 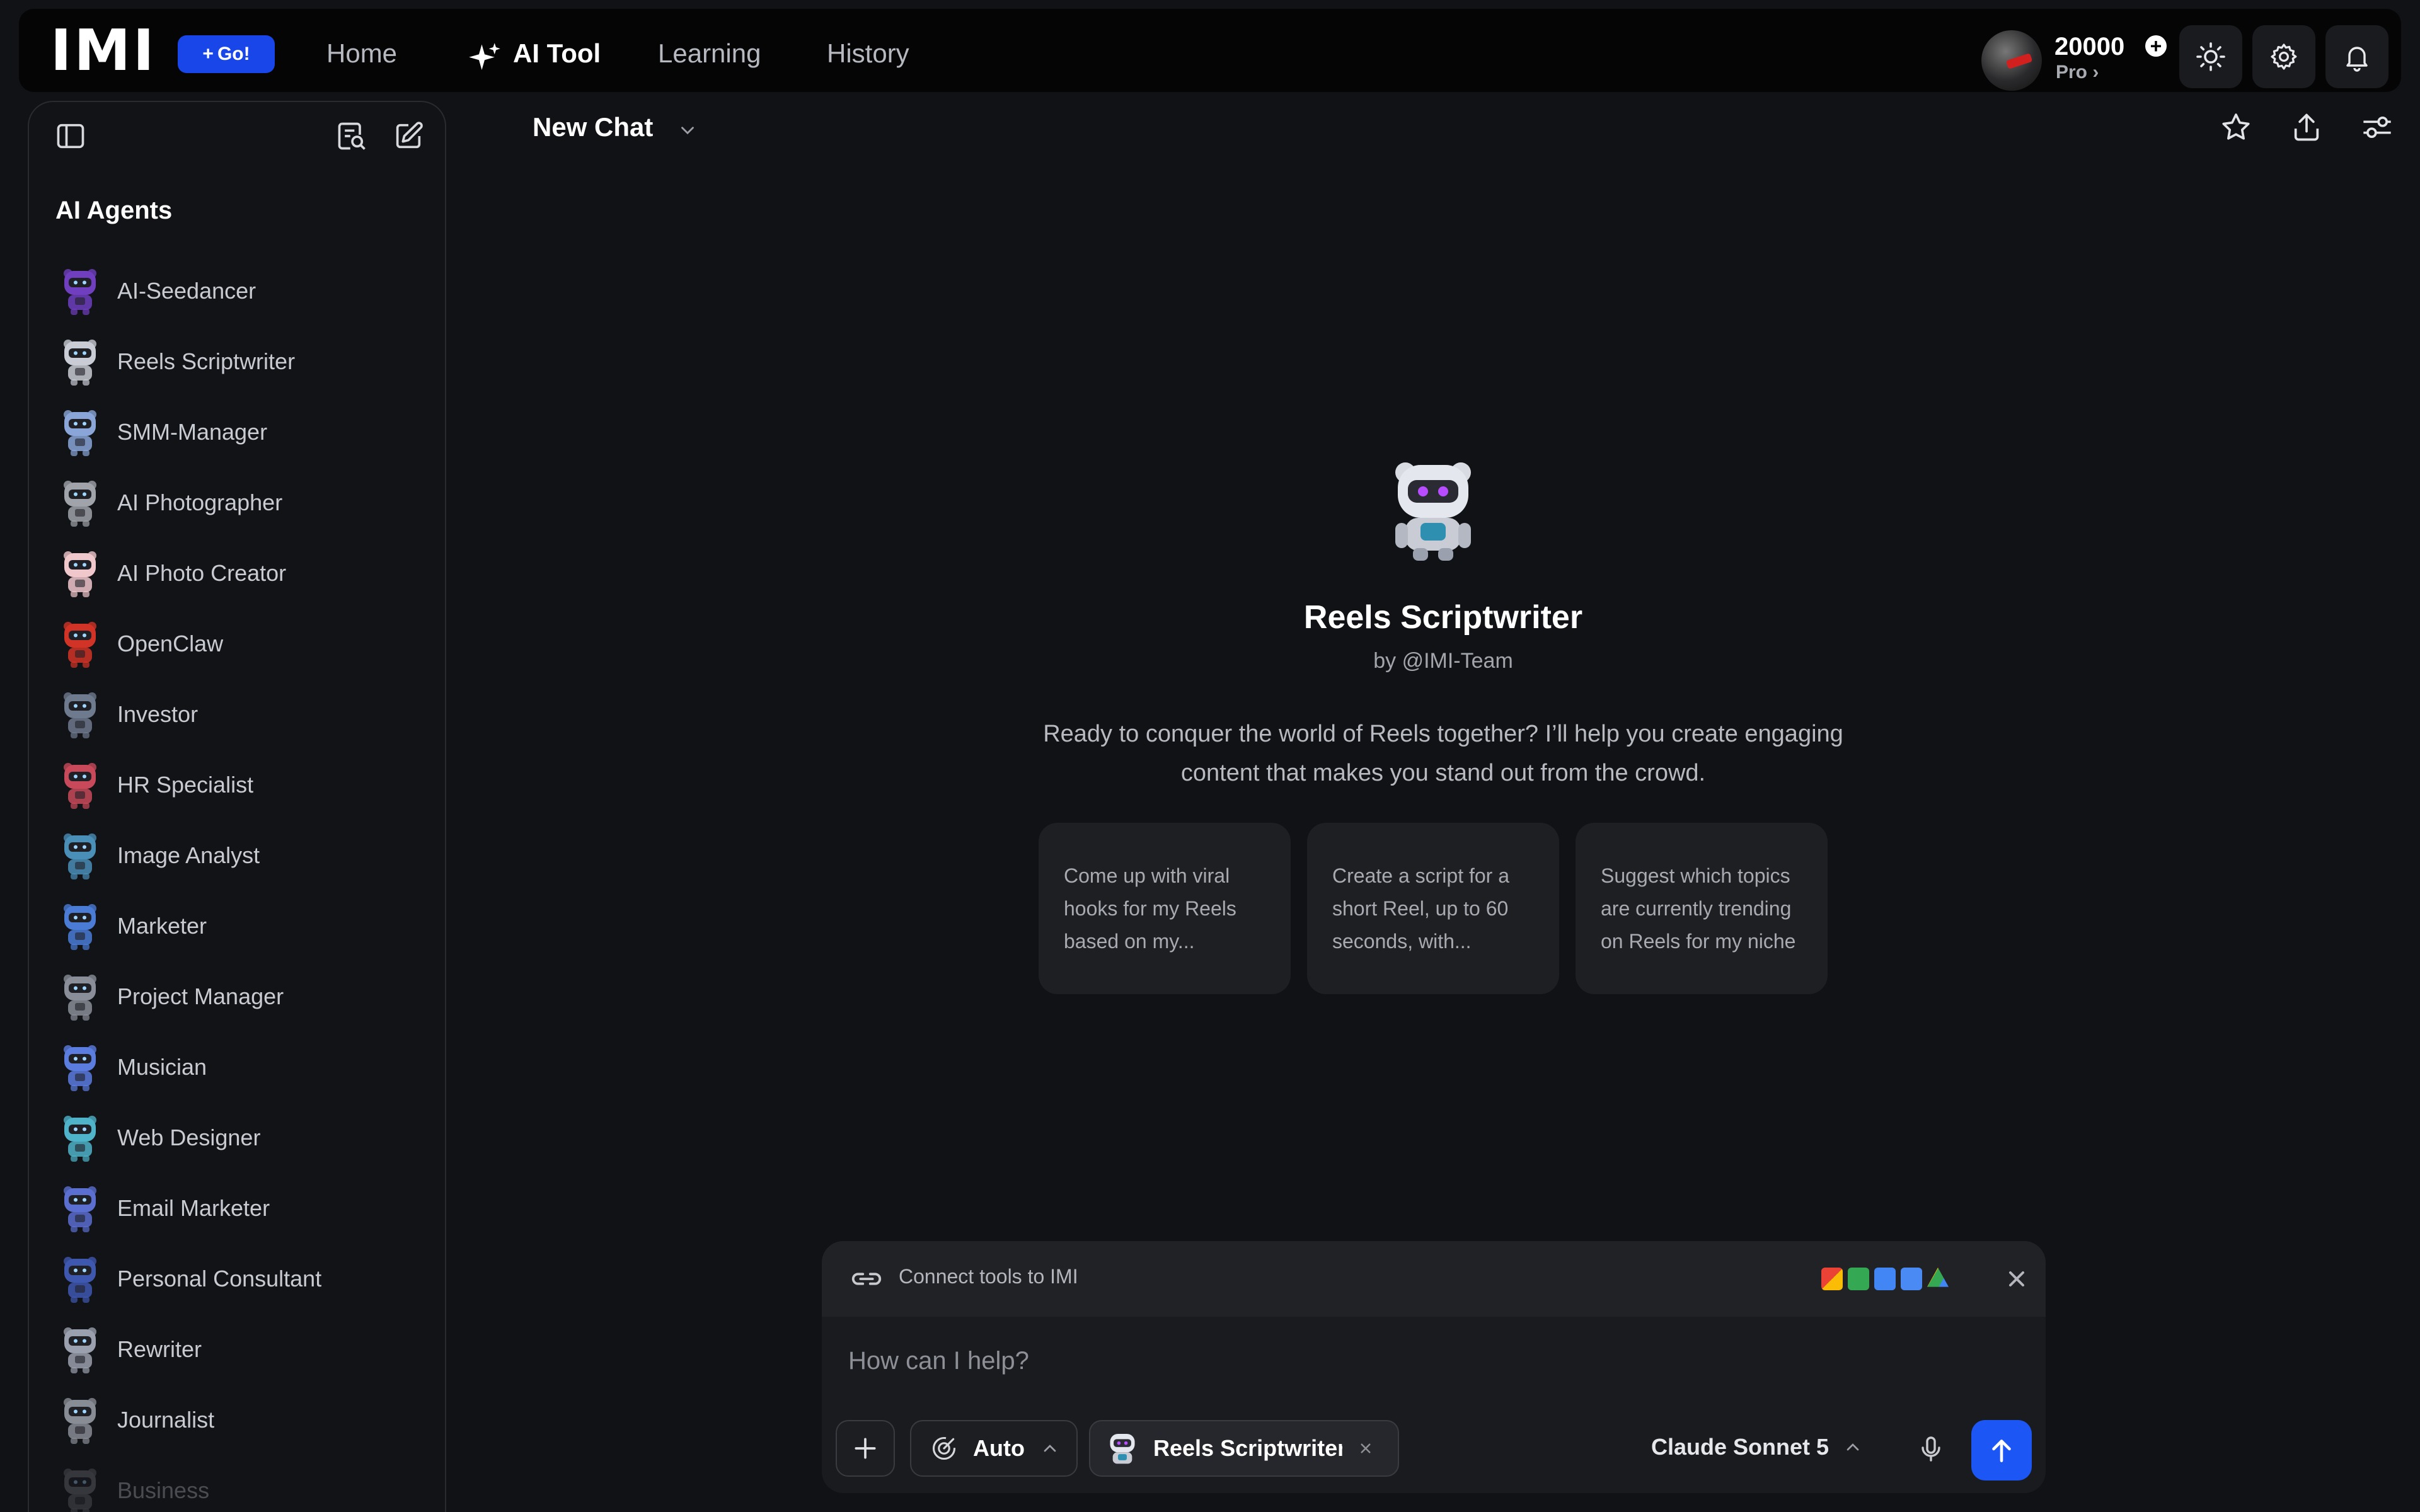 What do you see at coordinates (557, 53) in the screenshot?
I see `nav-ai-tool: AI Tool` at bounding box center [557, 53].